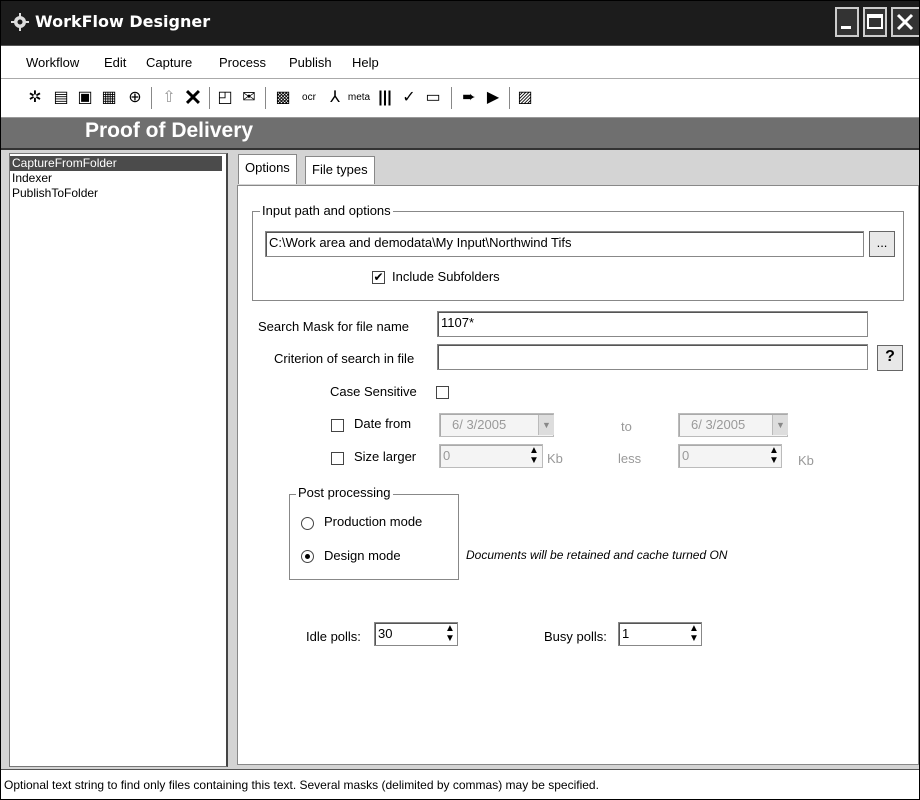  I want to click on date-from-checkbox, so click(337, 425).